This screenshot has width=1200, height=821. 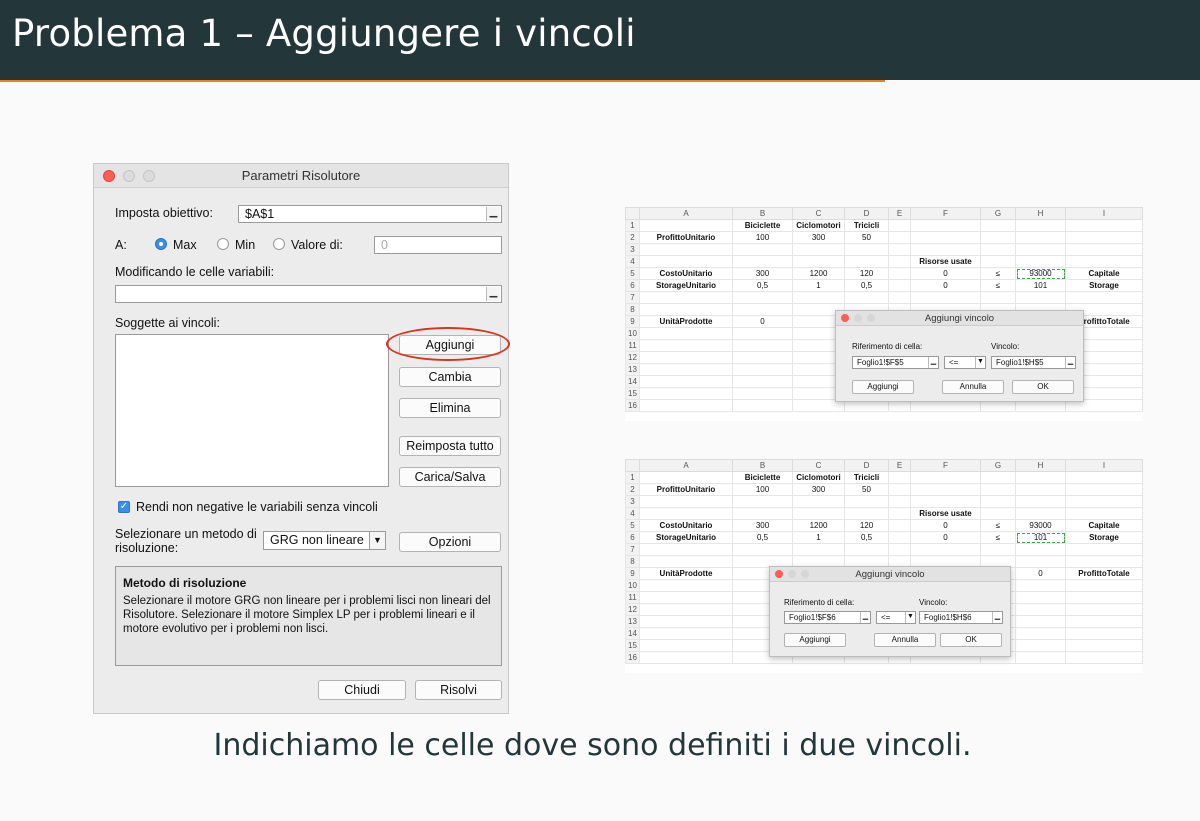 What do you see at coordinates (1104, 573) in the screenshot?
I see `sheet-cell: ProfittoTotale` at bounding box center [1104, 573].